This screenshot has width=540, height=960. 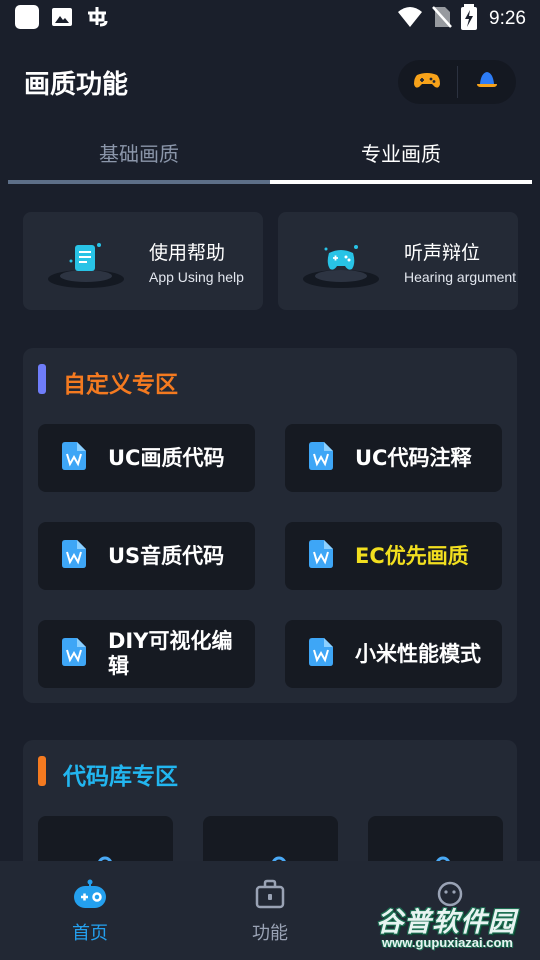 I want to click on tab-bar: 基础画质 专业画质, so click(x=270, y=155).